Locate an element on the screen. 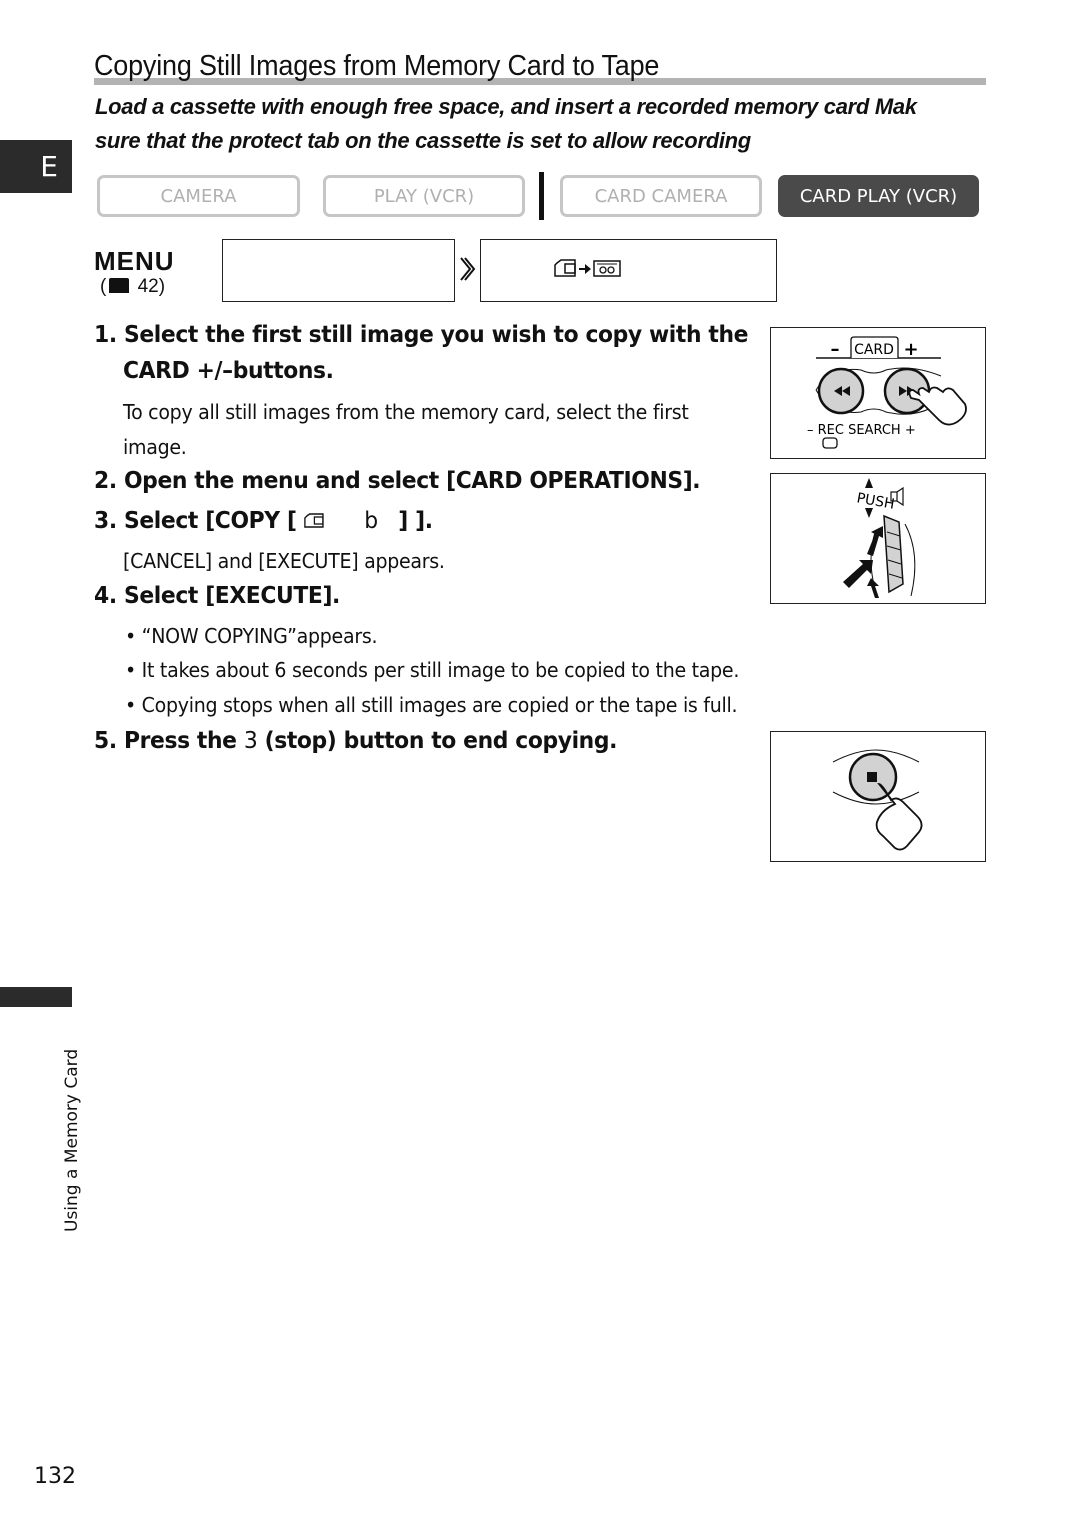 This screenshot has width=1080, height=1533. step-4: 4. Select [EXECUTE]. is located at coordinates (217, 596).